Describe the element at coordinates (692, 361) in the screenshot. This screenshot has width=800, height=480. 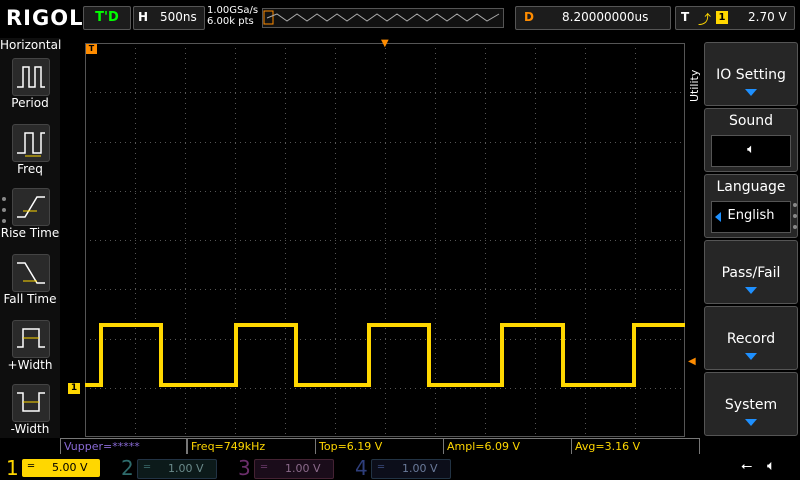
I see `trigger-level-arrow-icon: ◀` at that location.